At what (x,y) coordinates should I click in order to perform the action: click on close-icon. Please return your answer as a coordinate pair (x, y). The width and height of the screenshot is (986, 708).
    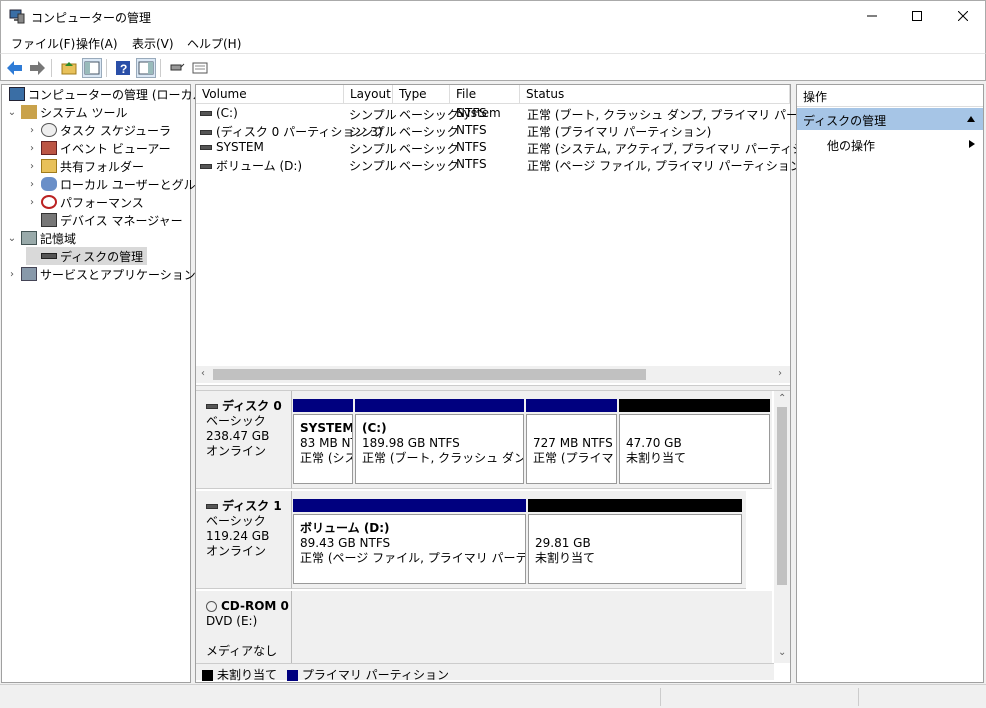
    Looking at the image, I should click on (963, 16).